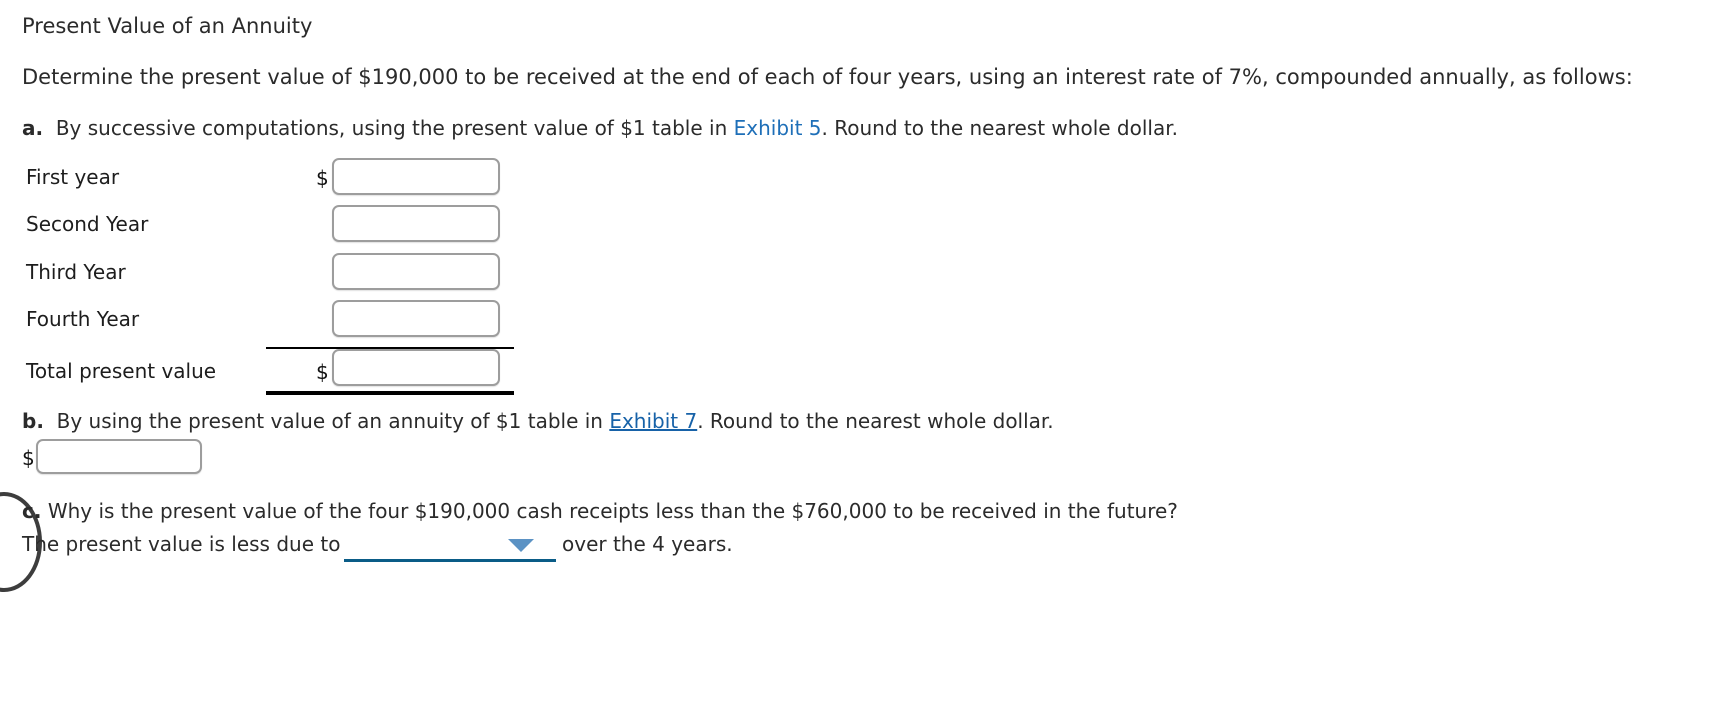 This screenshot has width=1720, height=706. I want to click on dropdown-underline, so click(450, 560).